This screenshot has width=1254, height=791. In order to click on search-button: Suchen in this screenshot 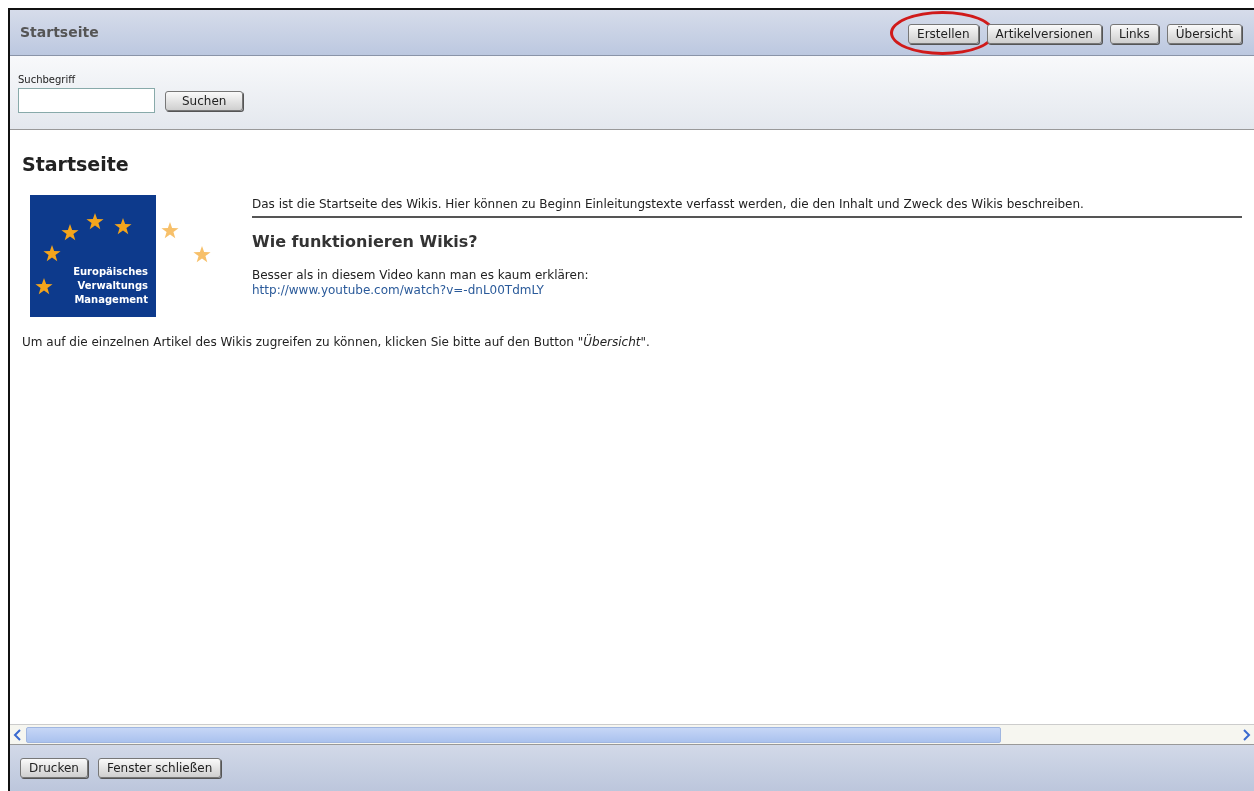, I will do `click(204, 100)`.